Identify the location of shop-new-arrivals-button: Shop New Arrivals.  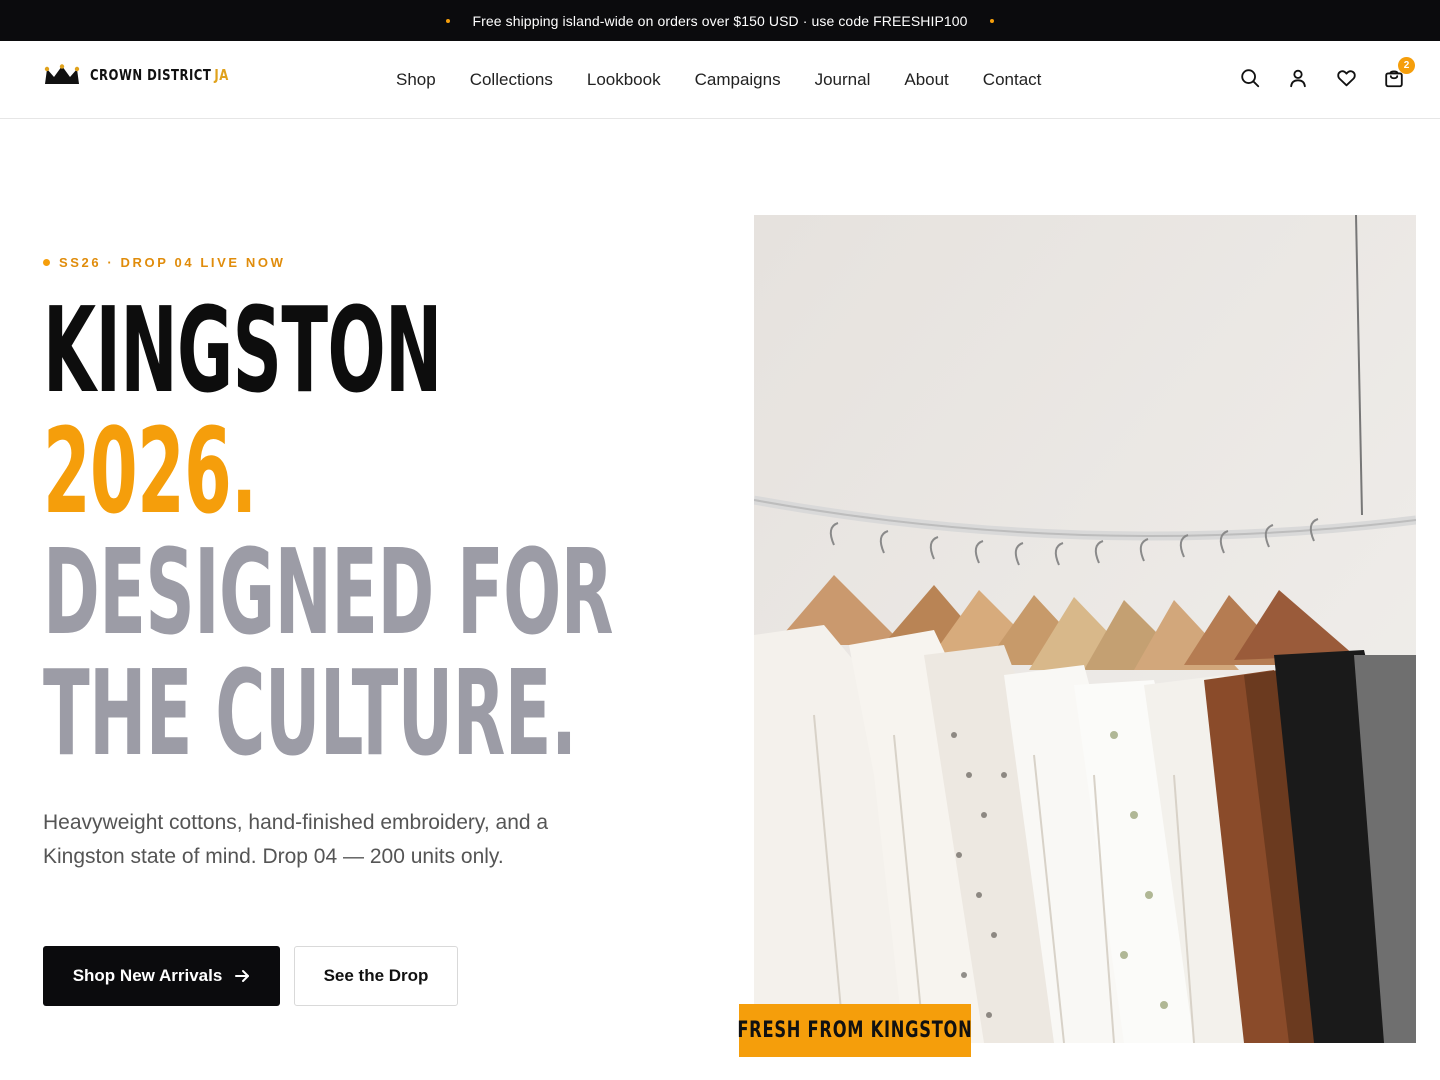
(161, 976).